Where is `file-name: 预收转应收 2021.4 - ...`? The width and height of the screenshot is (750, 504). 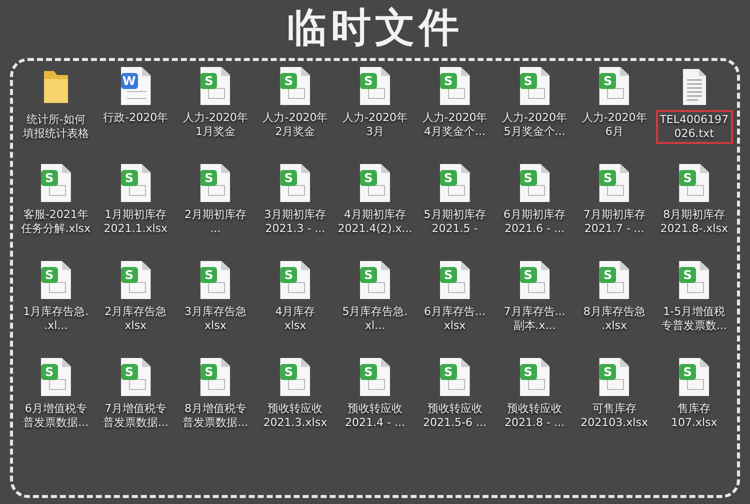 file-name: 预收转应收 2021.4 - ... is located at coordinates (375, 416).